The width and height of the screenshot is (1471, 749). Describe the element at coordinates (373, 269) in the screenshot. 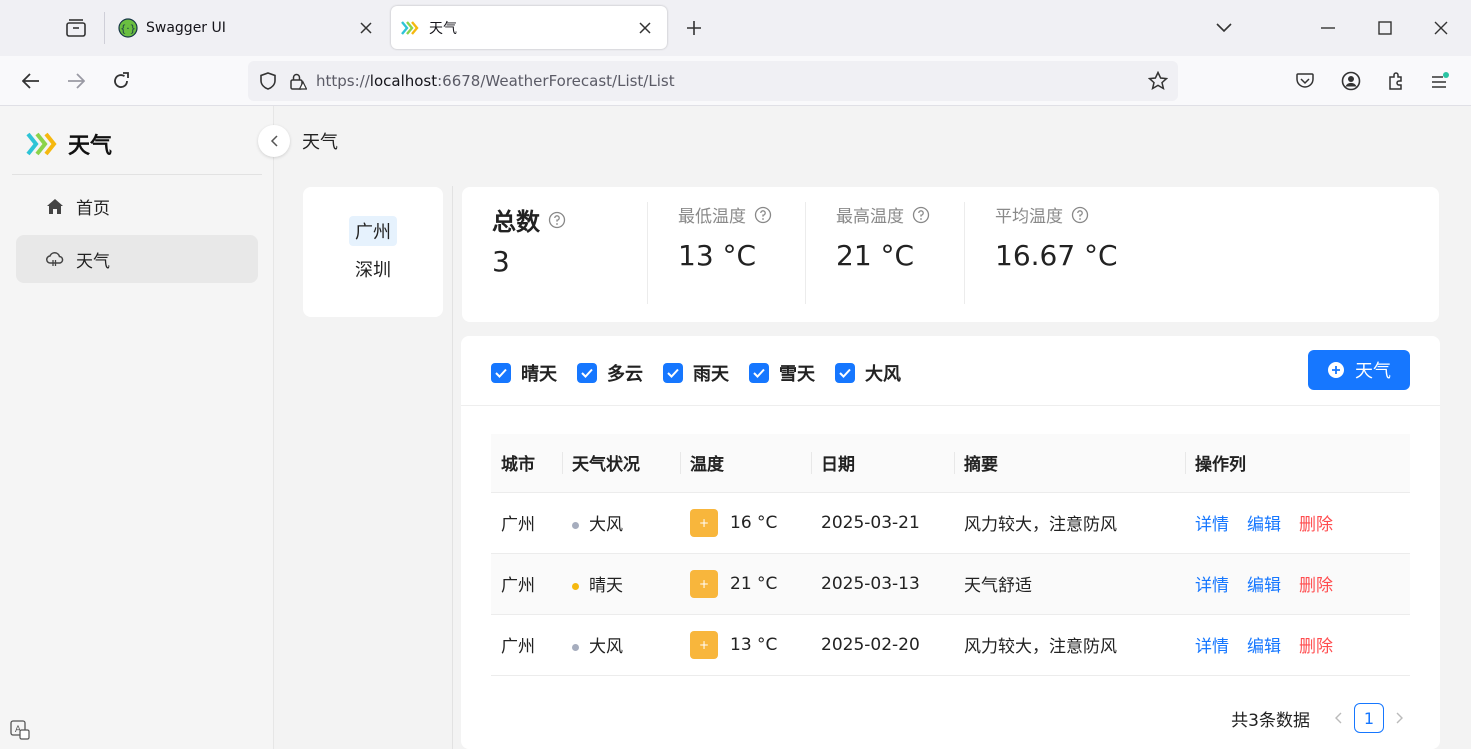

I see `city-item-shenzhen: 深圳` at that location.